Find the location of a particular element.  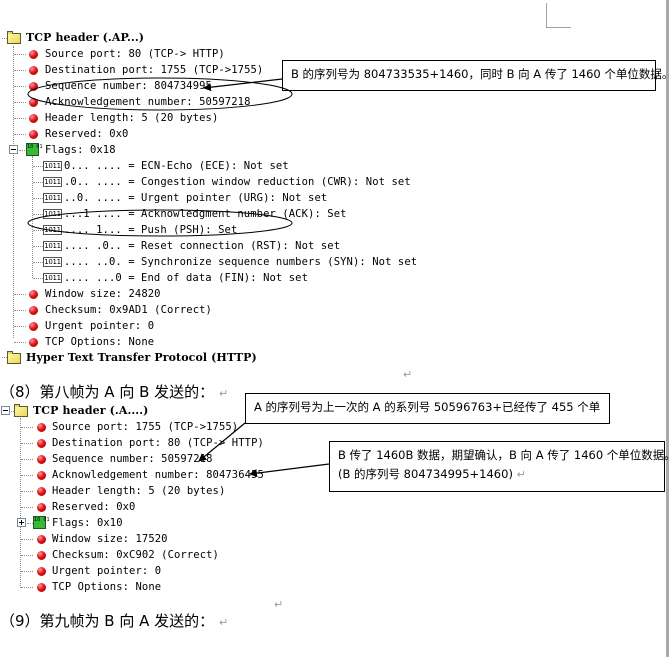

field-text: Acknowledgement number: 50597218 is located at coordinates (148, 102).